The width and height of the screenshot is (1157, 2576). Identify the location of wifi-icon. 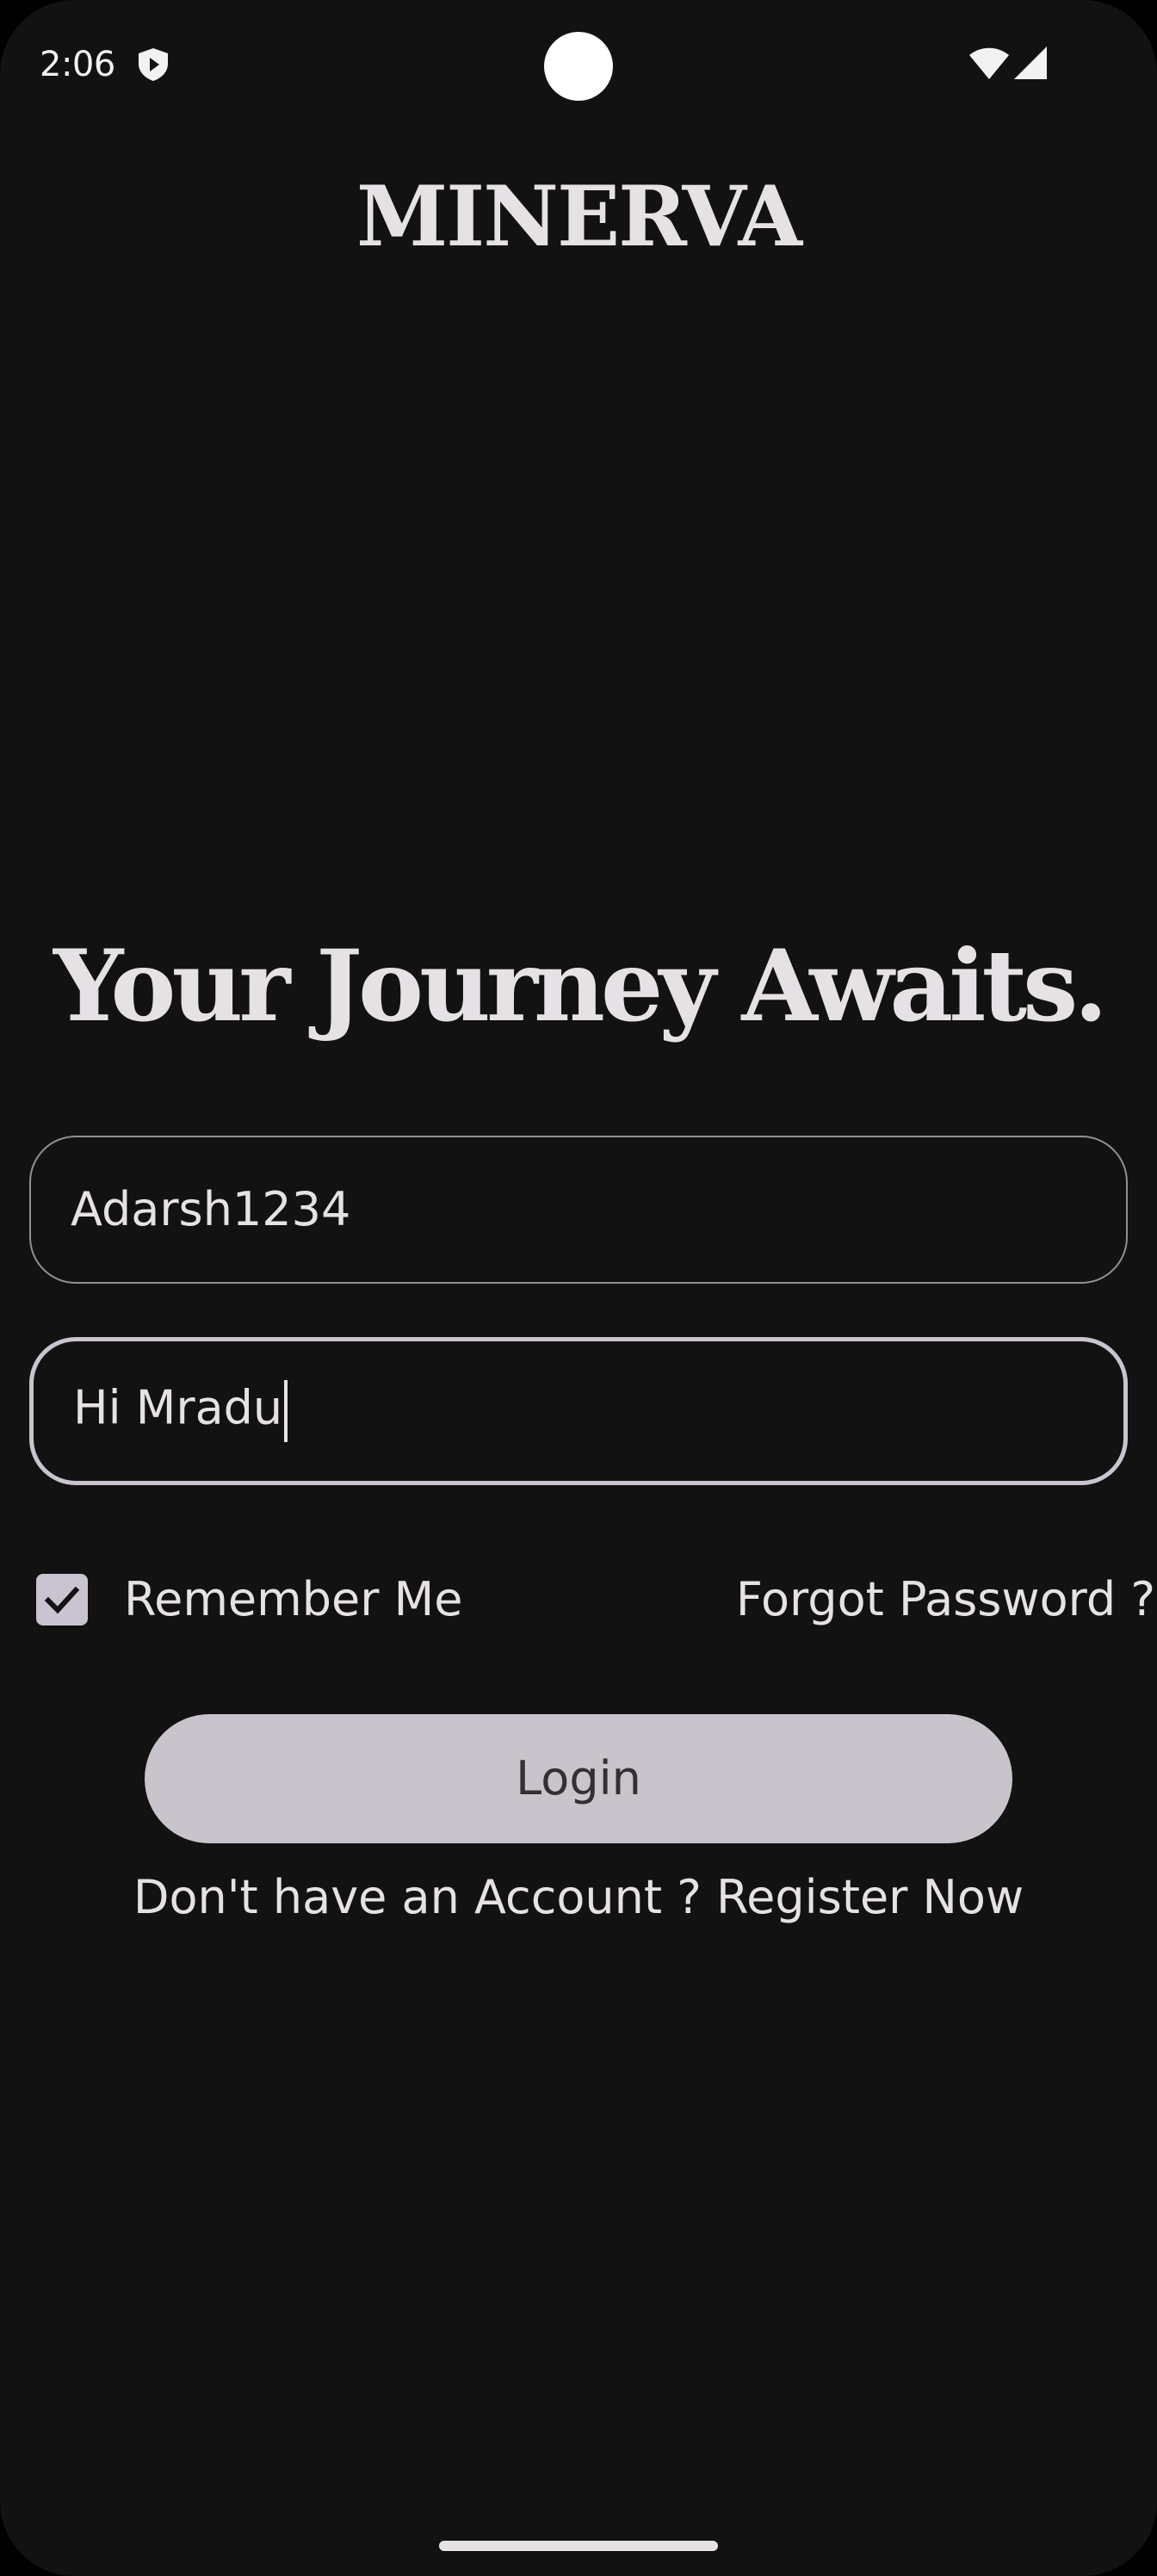
(989, 63).